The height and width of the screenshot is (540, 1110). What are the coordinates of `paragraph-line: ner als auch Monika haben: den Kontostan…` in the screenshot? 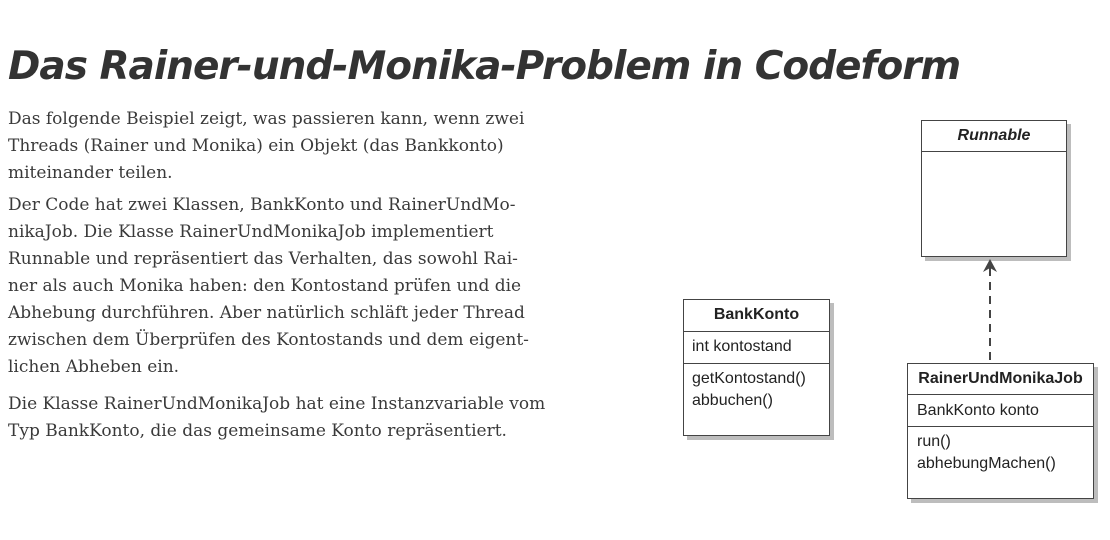 It's located at (265, 286).